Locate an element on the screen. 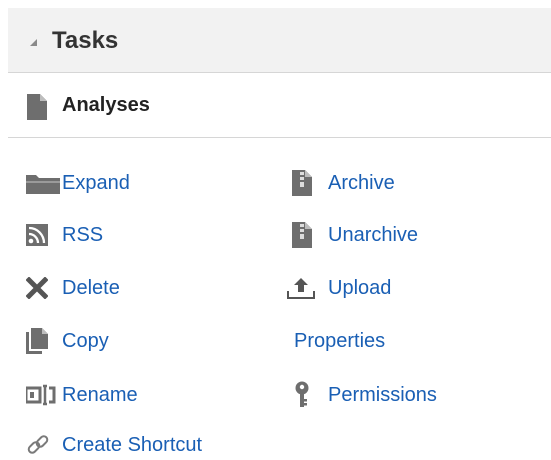  task-label-create-shortcut: Create Shortcut is located at coordinates (132, 445).